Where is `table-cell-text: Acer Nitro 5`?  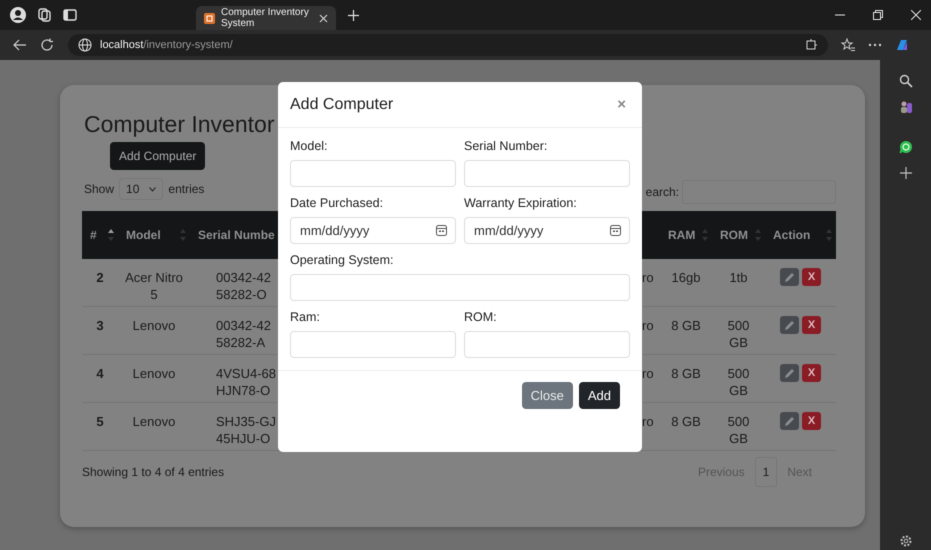
table-cell-text: Acer Nitro 5 is located at coordinates (154, 286).